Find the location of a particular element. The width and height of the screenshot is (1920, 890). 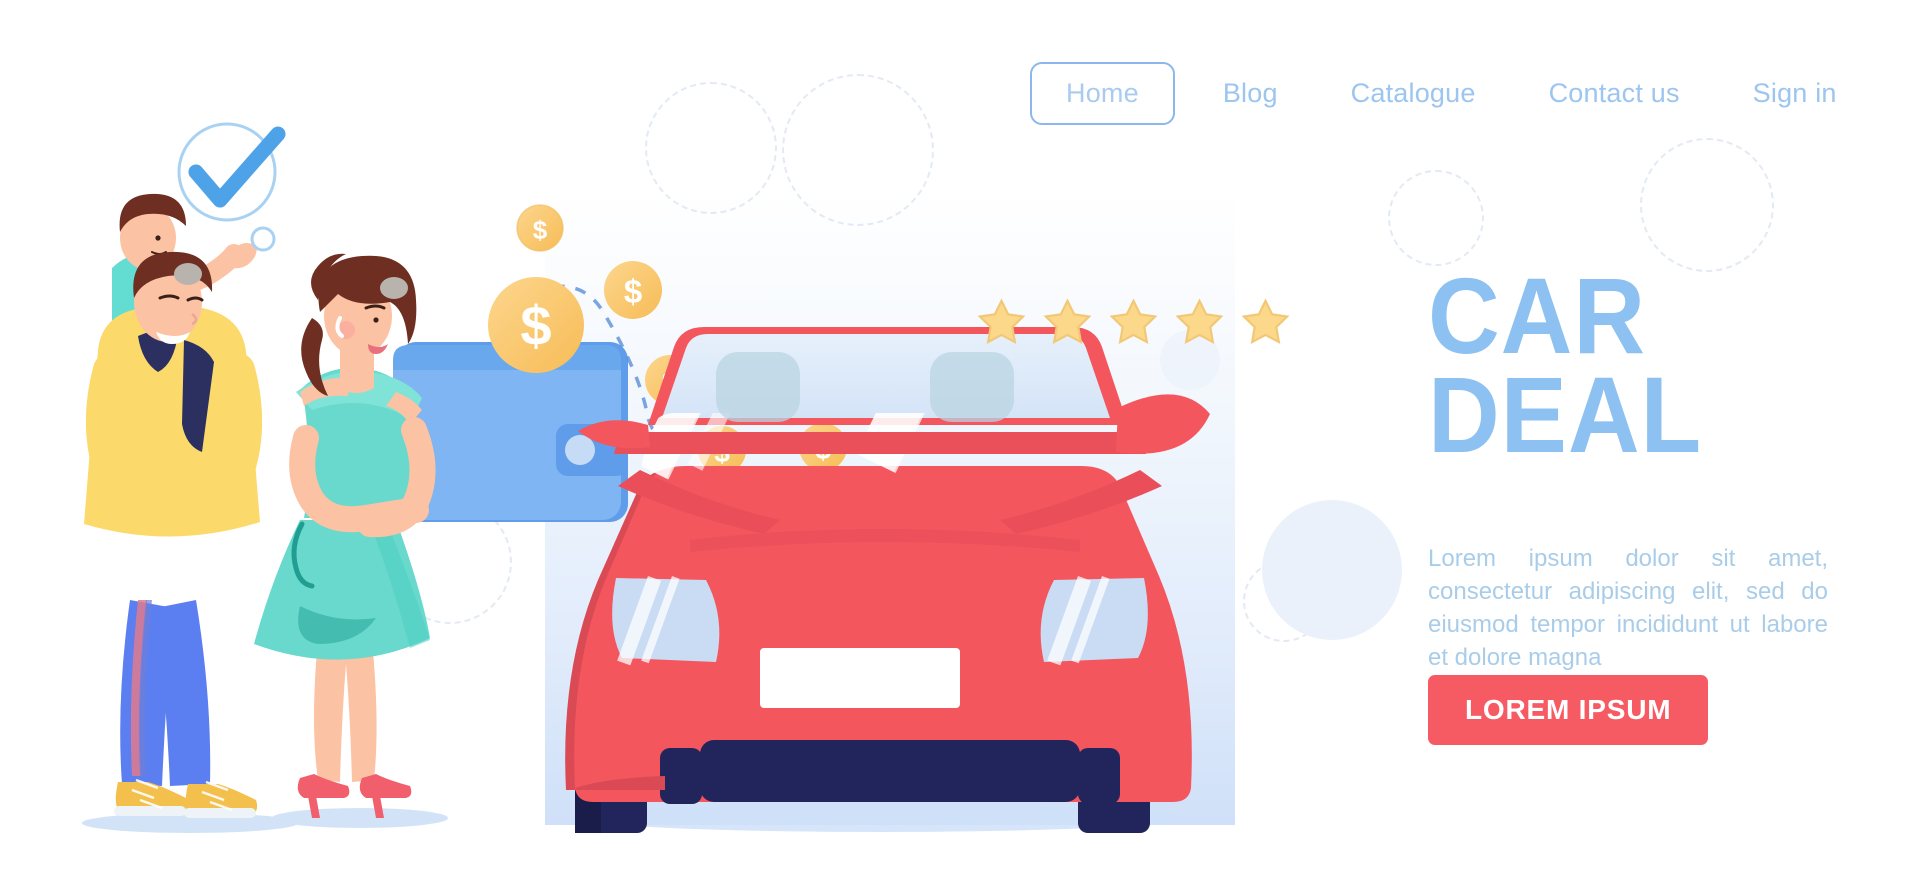

cta-button: LOREM IPSUM is located at coordinates (1568, 710).